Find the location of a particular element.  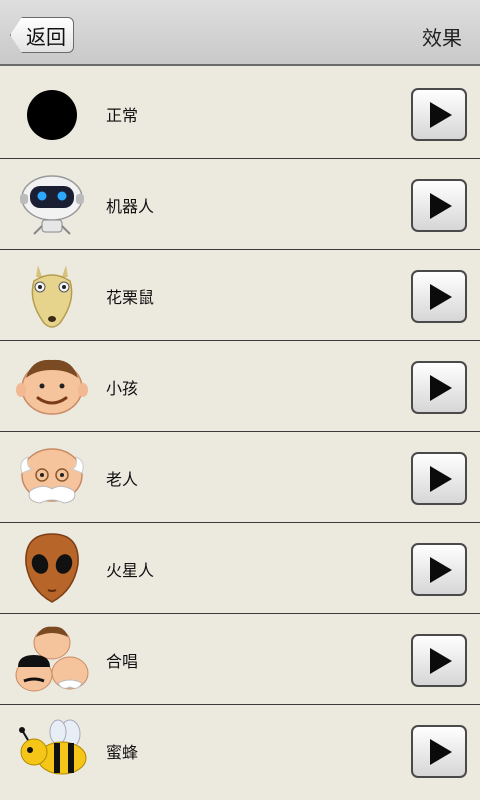

effect-label: 老人 is located at coordinates (122, 479).